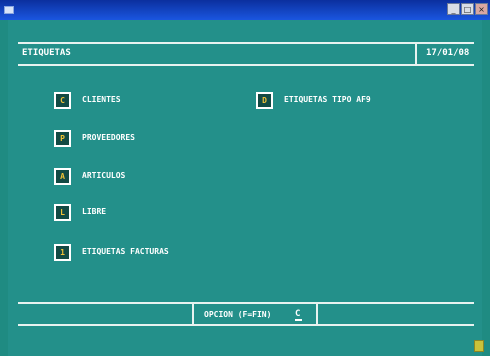 The width and height of the screenshot is (490, 356). What do you see at coordinates (125, 251) in the screenshot?
I see `menu-label-etiquetas-facturas: ETIQUETAS FACTURAS` at bounding box center [125, 251].